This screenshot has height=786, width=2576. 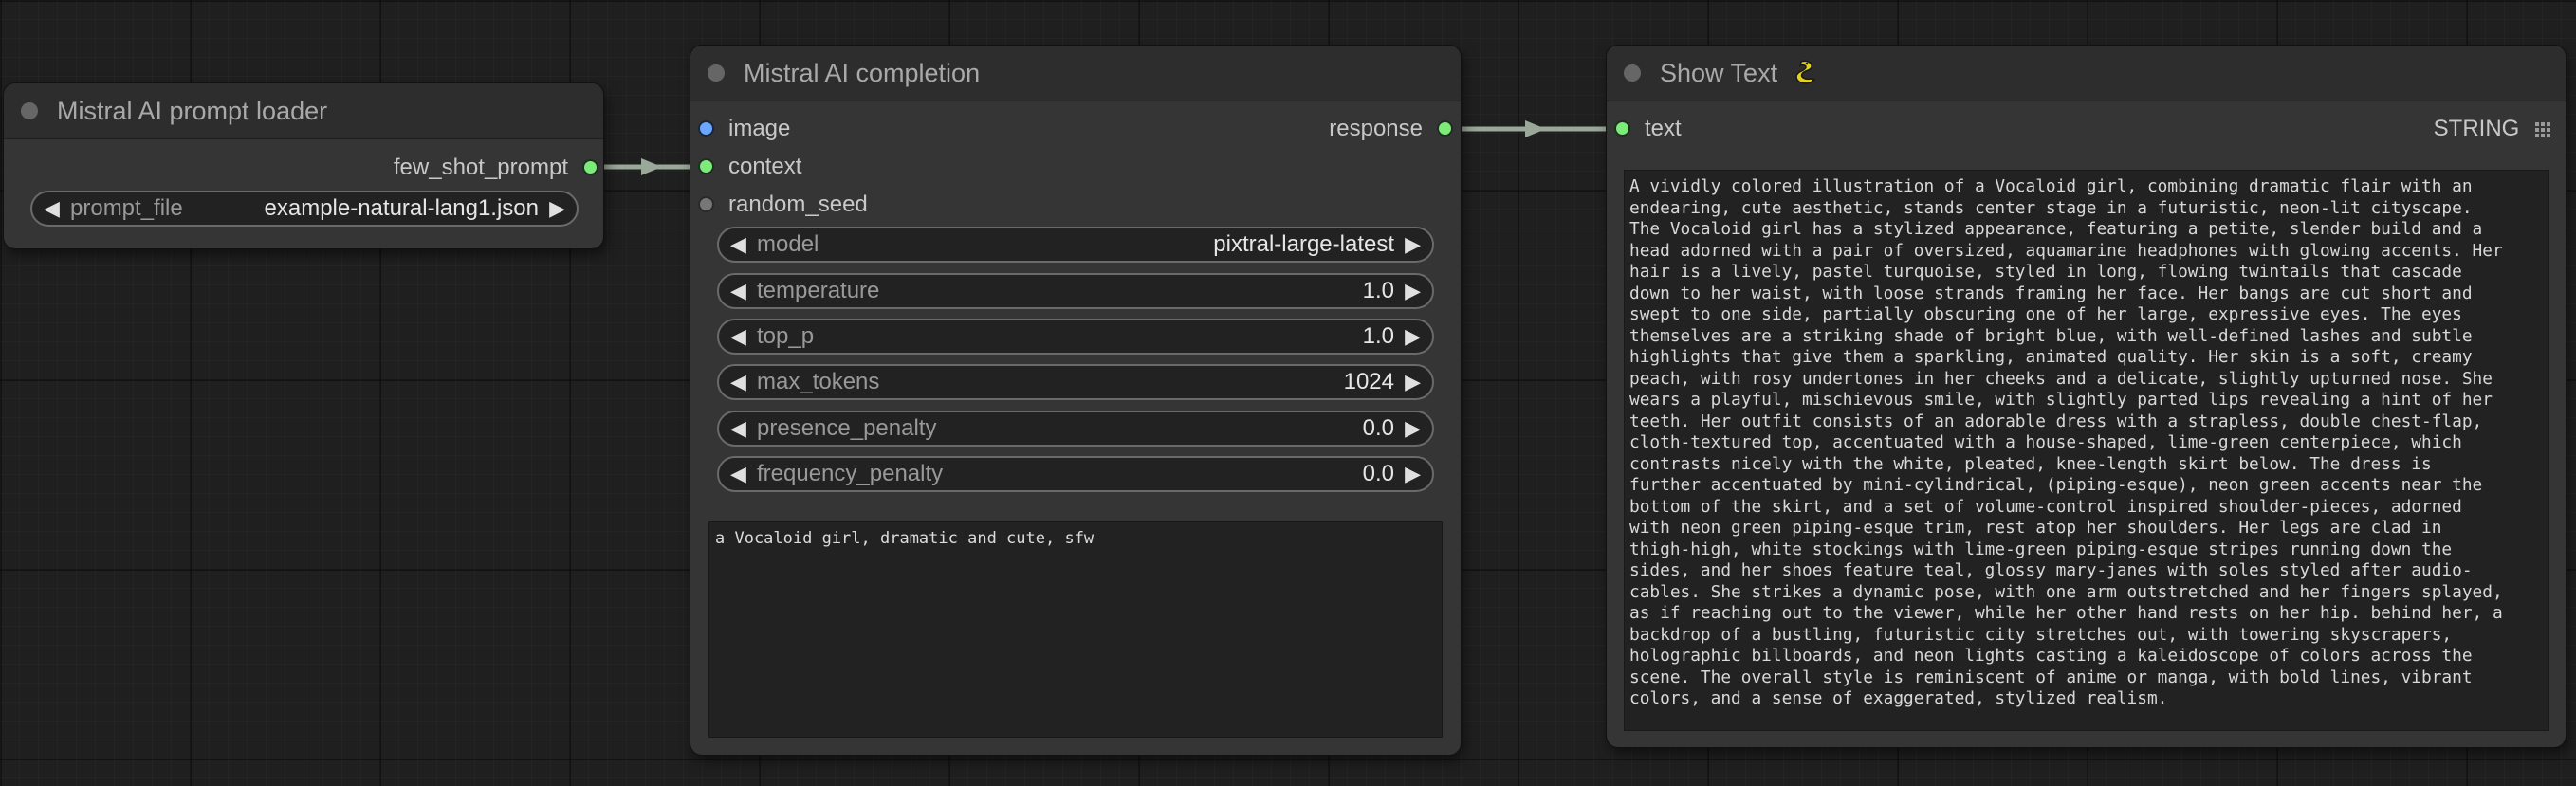 I want to click on snake-icon, so click(x=1805, y=76).